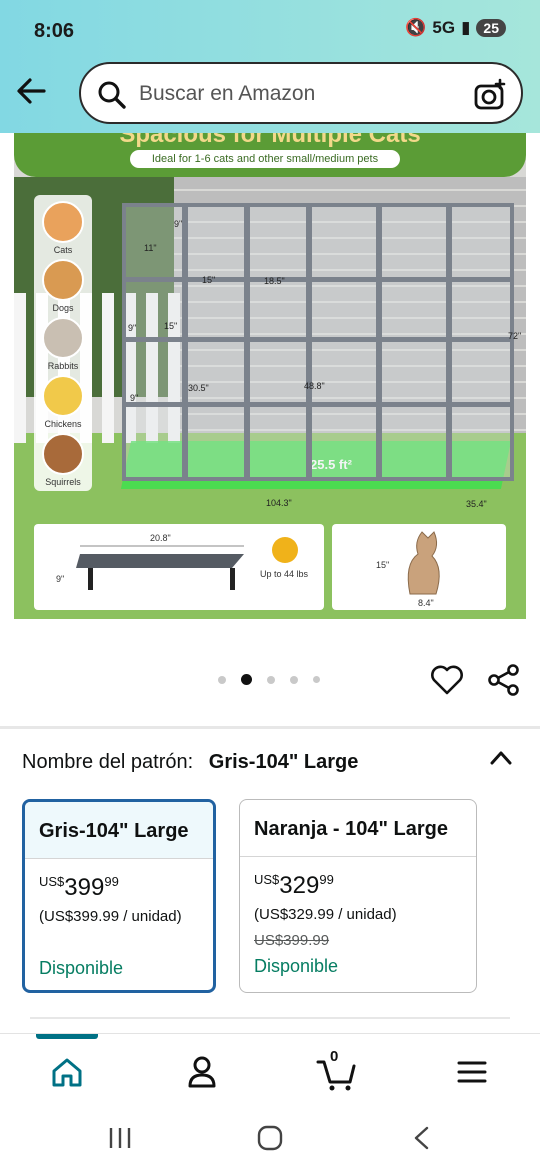 The width and height of the screenshot is (540, 1170). I want to click on option-price: US$39999, so click(79, 887).